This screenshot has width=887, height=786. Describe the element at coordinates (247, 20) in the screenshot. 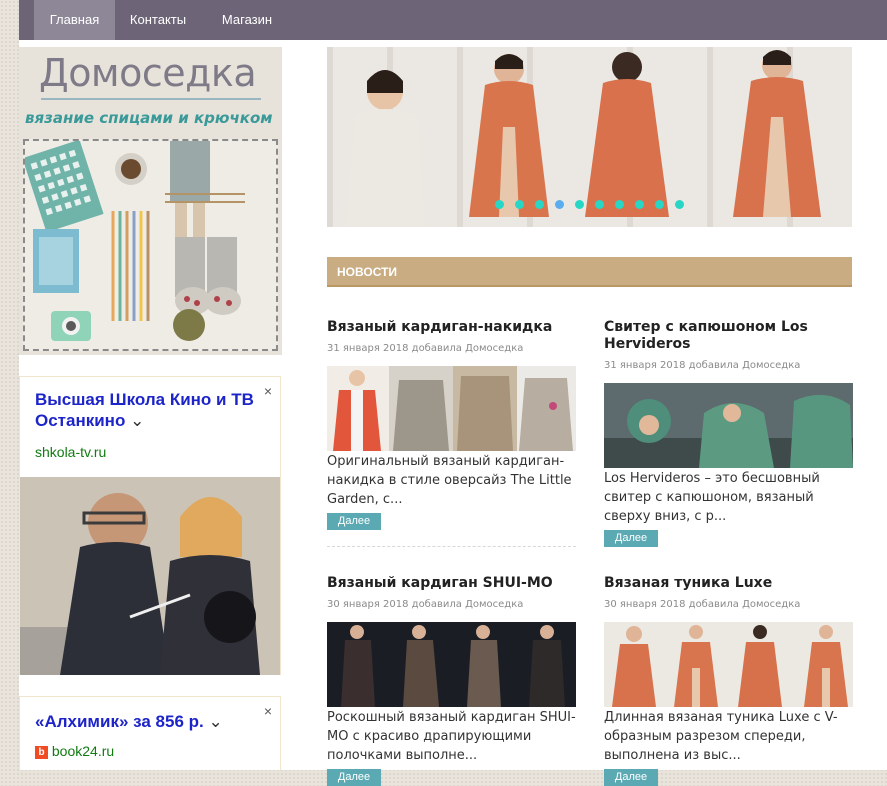

I see `nav-item-shop: Магазин` at that location.